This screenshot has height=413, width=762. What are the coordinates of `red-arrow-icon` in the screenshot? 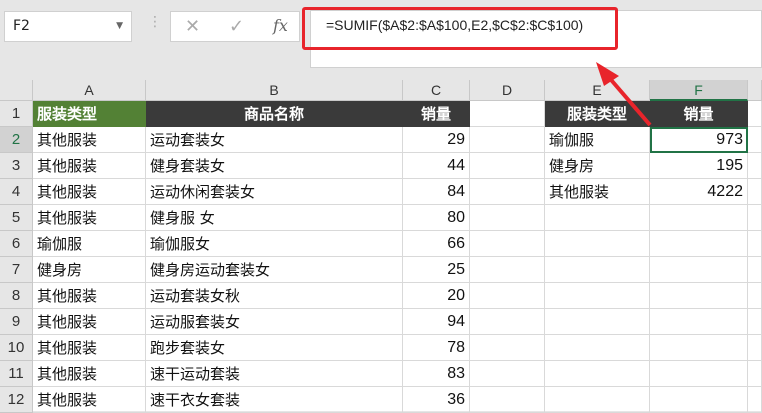 It's located at (624, 94).